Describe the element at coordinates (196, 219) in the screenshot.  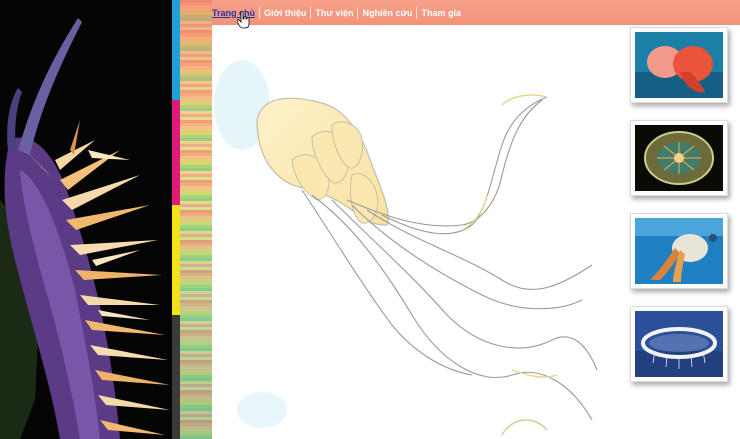
I see `decorative-band-overlay` at that location.